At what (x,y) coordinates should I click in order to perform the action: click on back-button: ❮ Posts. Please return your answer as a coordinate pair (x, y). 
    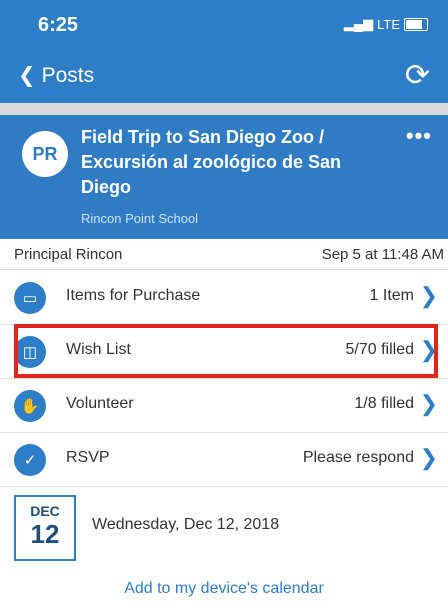
    Looking at the image, I should click on (56, 75).